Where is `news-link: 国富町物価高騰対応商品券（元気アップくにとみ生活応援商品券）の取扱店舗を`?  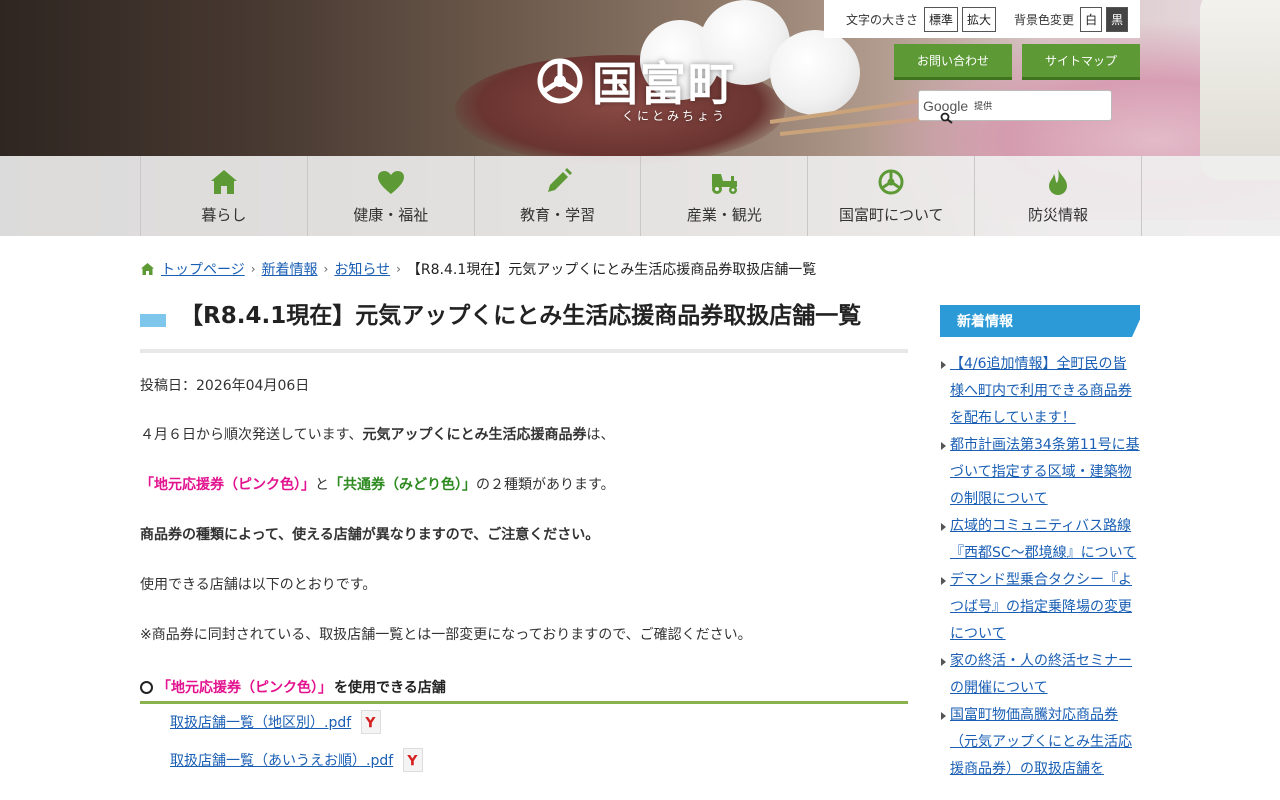
news-link: 国富町物価高騰対応商品券（元気アップくにとみ生活応援商品券）の取扱店舗を is located at coordinates (1041, 742).